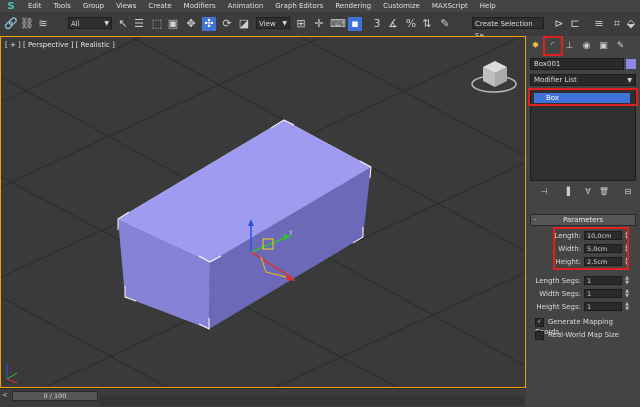 The image size is (640, 407). What do you see at coordinates (60, 45) in the screenshot?
I see `viewport-label: [ + ] [ Perspective ] [ Realistic ]` at bounding box center [60, 45].